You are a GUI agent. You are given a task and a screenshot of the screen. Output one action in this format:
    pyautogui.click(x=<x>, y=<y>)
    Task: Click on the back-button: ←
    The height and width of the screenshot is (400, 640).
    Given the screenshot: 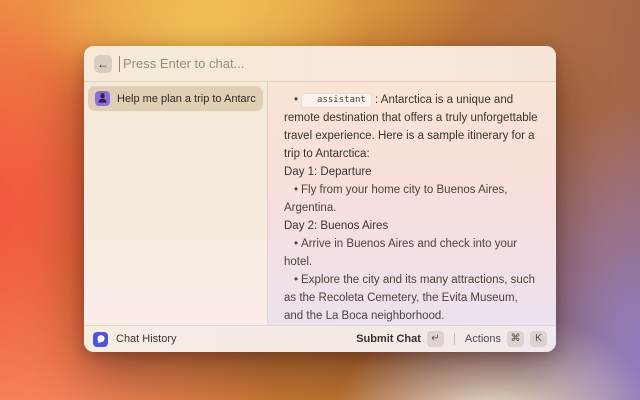 What is the action you would take?
    pyautogui.click(x=103, y=63)
    